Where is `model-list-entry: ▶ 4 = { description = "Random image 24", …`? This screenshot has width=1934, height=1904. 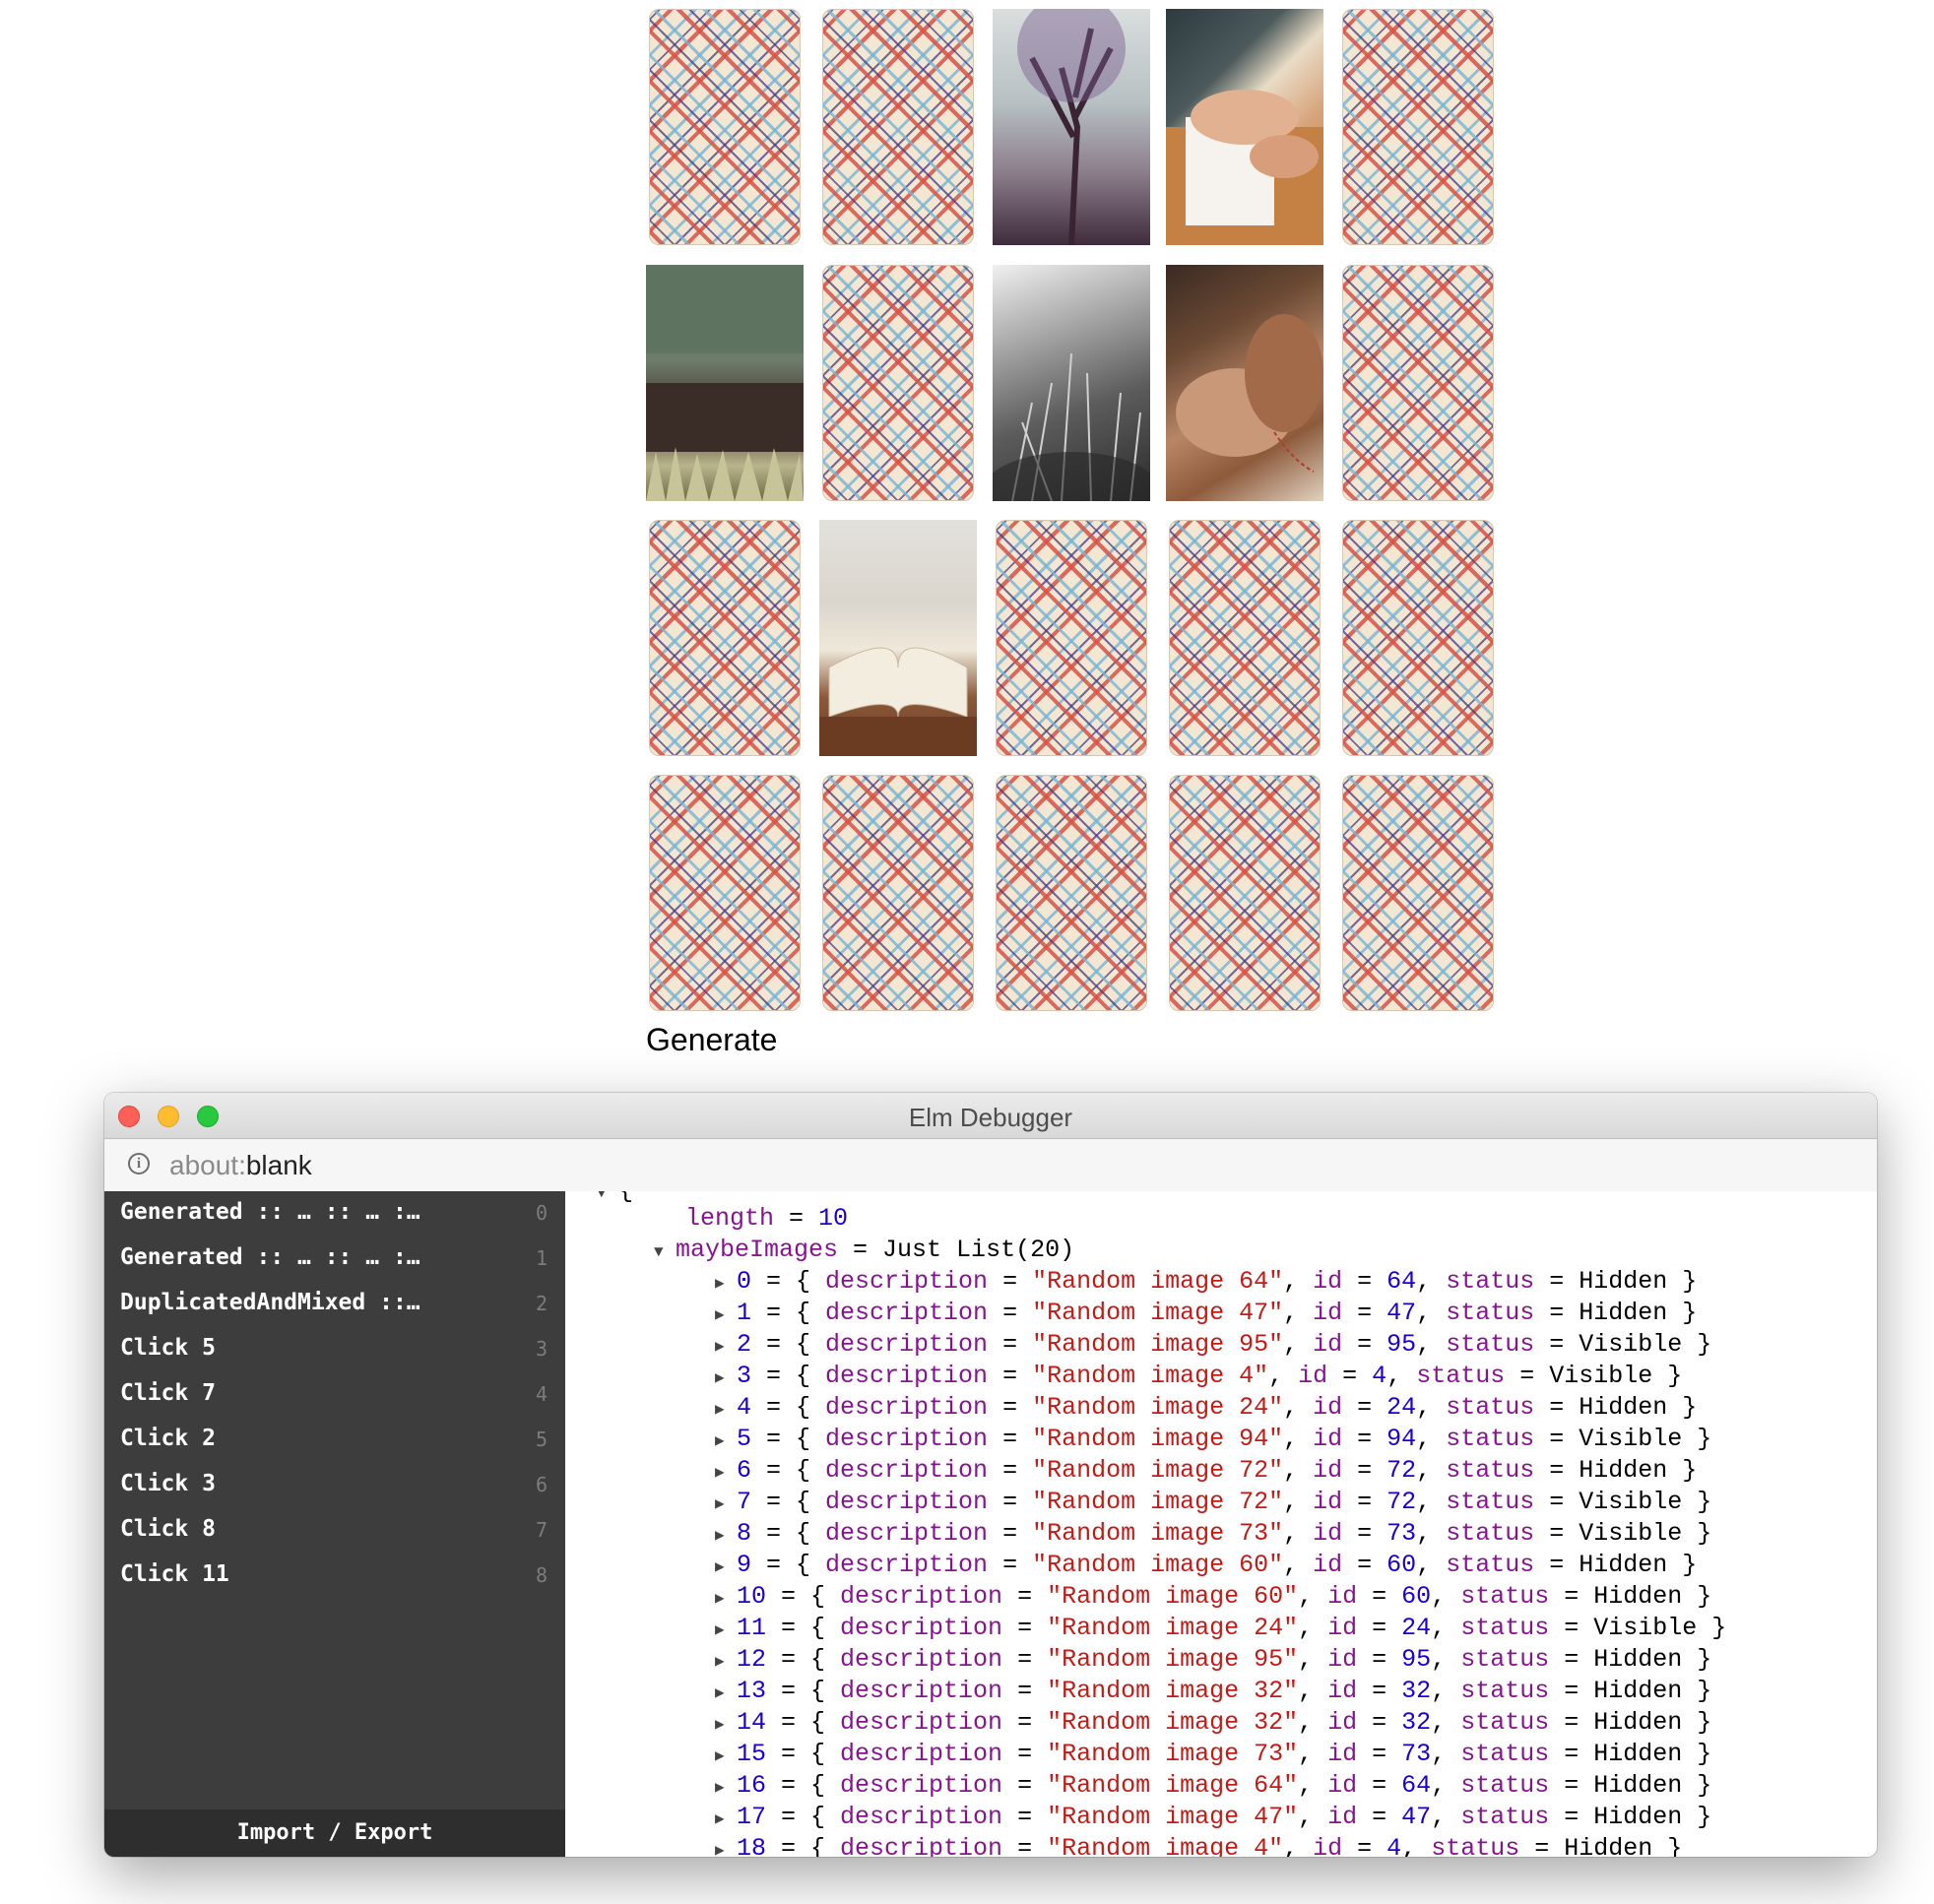 model-list-entry: ▶ 4 = { description = "Random image 24", … is located at coordinates (1206, 1408).